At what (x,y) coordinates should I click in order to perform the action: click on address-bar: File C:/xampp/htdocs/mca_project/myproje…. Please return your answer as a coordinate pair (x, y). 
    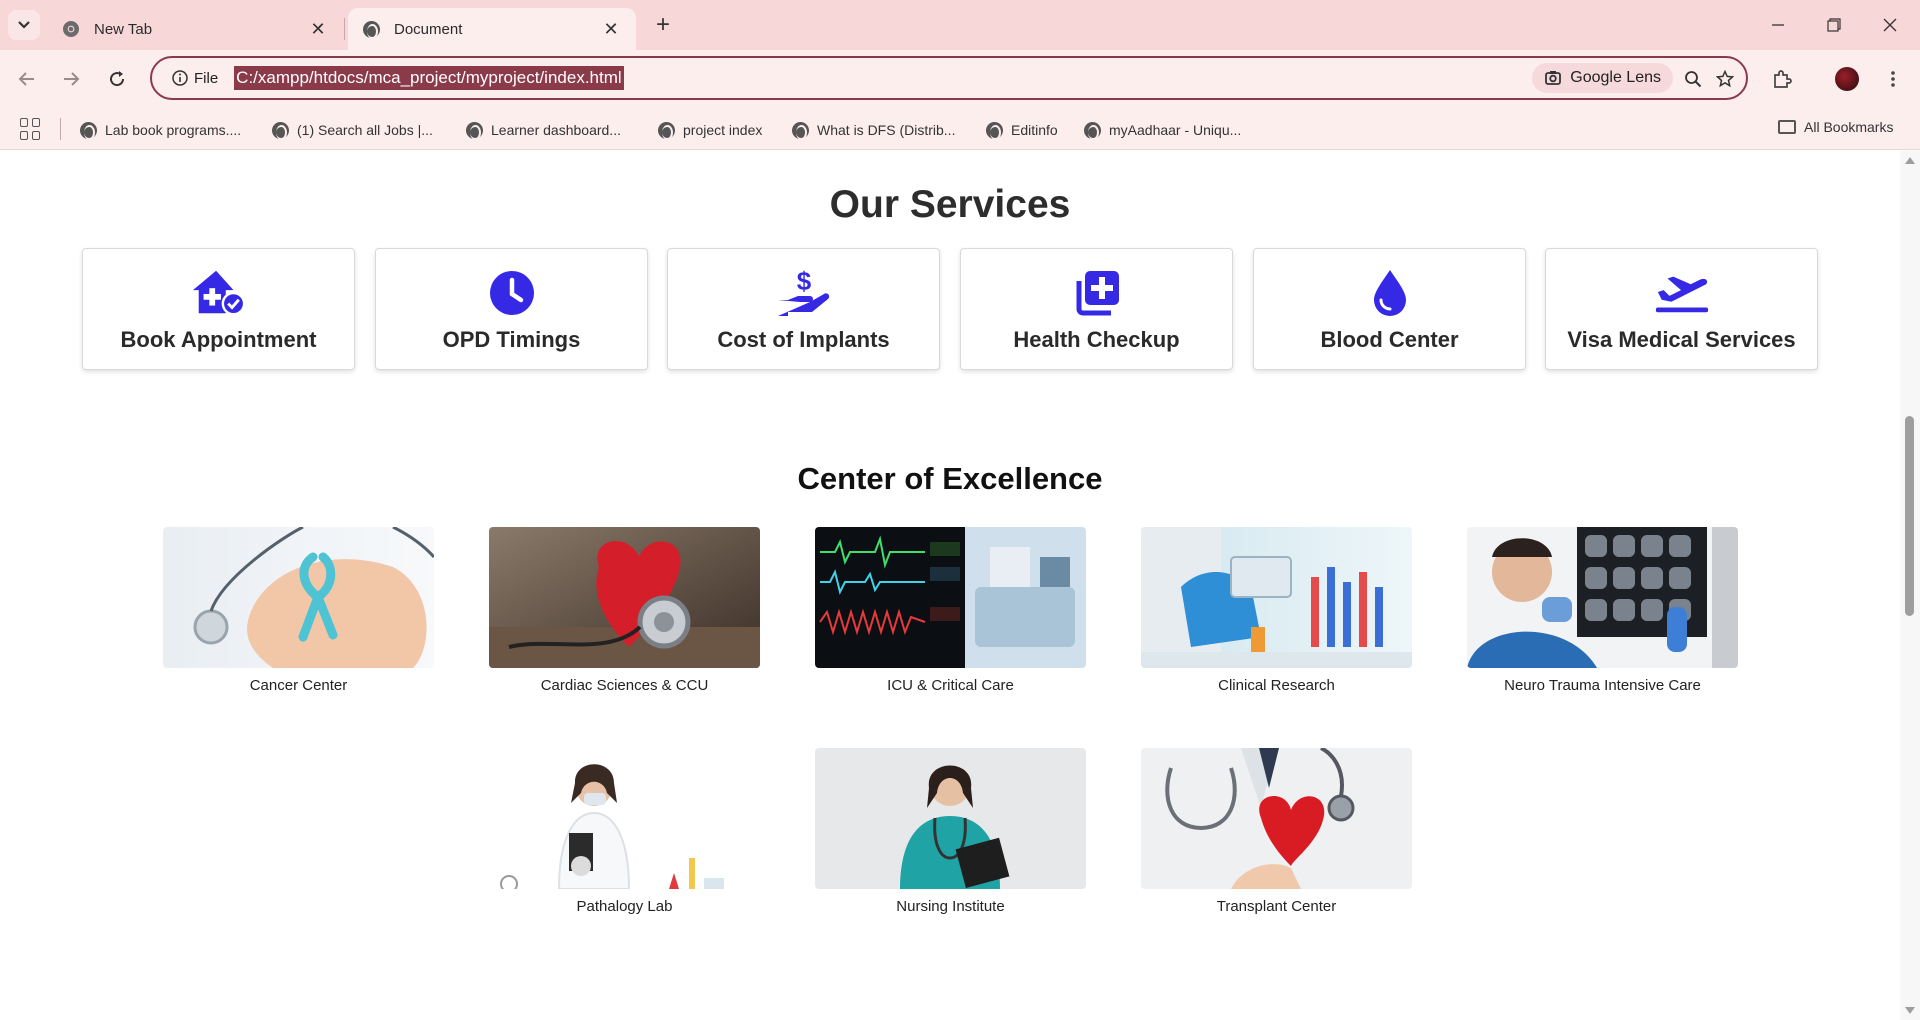
    Looking at the image, I should click on (949, 78).